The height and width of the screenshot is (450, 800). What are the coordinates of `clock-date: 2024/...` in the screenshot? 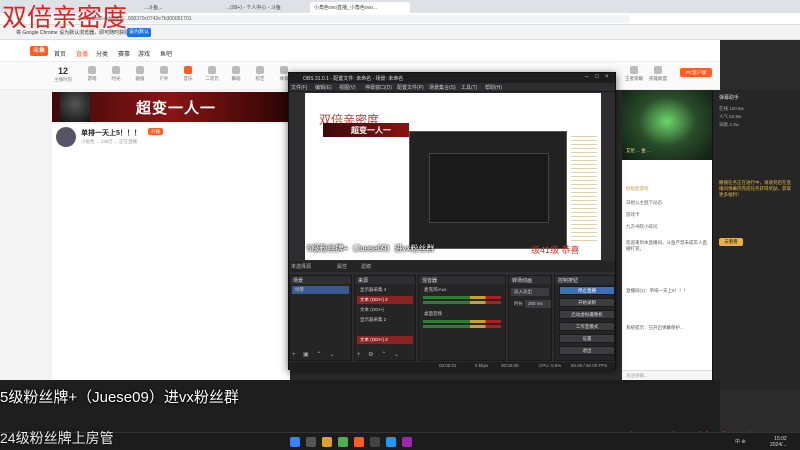 It's located at (778, 445).